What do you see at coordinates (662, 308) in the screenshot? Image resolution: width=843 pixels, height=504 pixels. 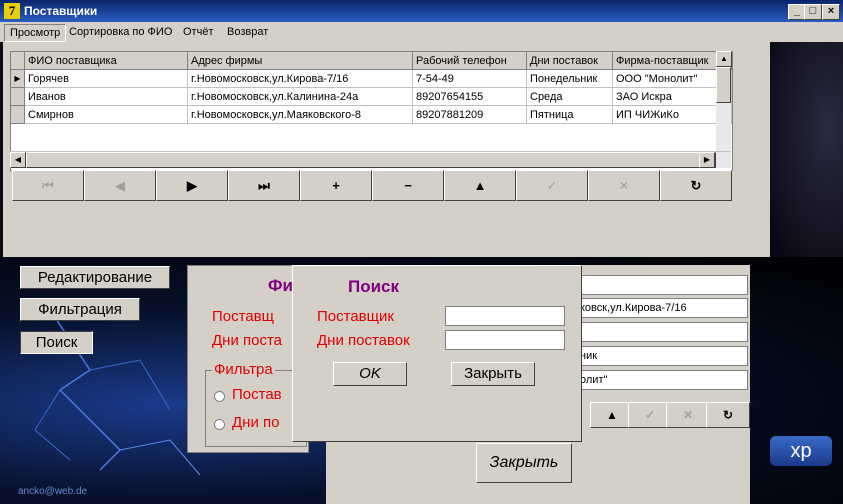 I see `edit-field-address: ковск,ул.Кирова-7/16` at bounding box center [662, 308].